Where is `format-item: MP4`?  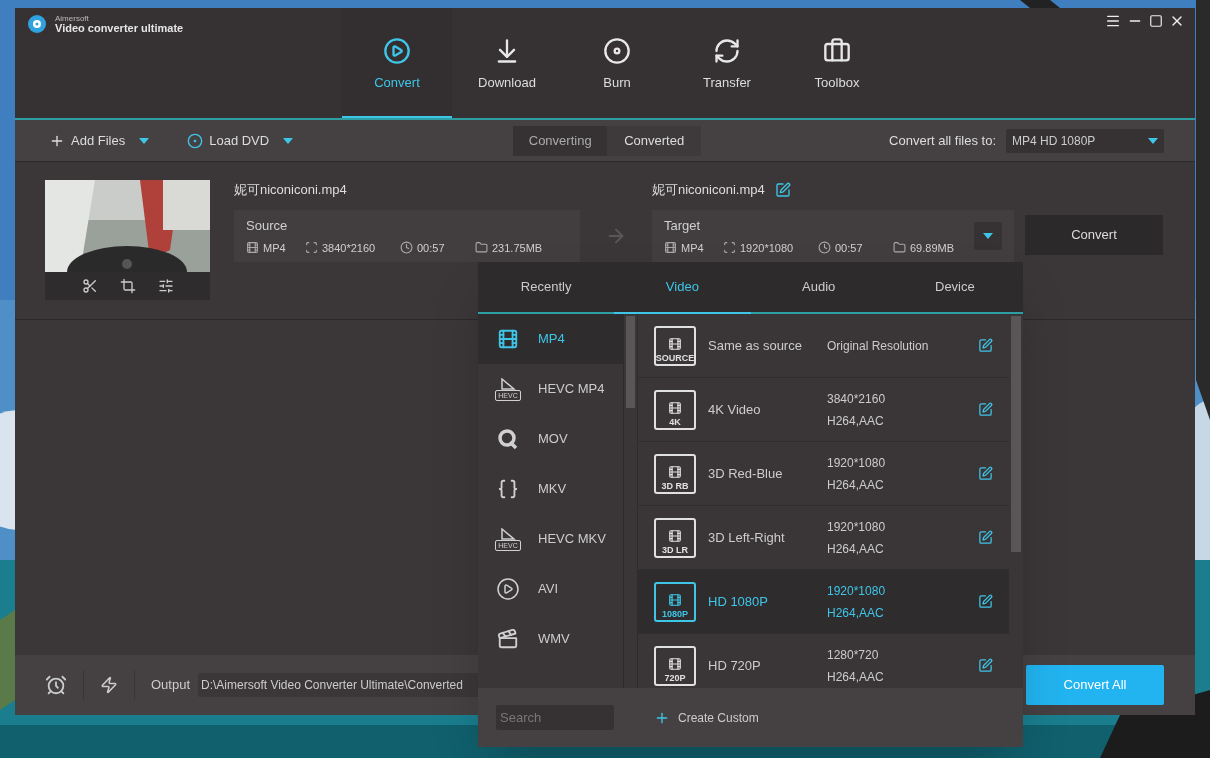
format-item: MP4 is located at coordinates (550, 339).